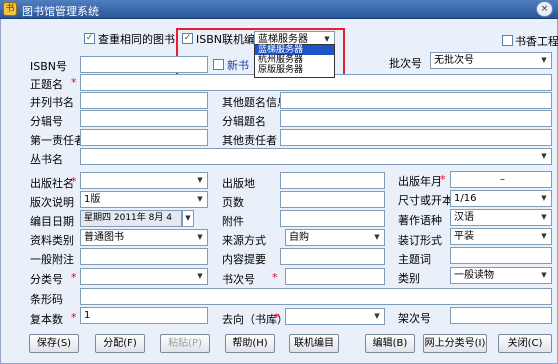  Describe the element at coordinates (455, 343) in the screenshot. I see `online-class-button: 网上分类号(I)` at that location.